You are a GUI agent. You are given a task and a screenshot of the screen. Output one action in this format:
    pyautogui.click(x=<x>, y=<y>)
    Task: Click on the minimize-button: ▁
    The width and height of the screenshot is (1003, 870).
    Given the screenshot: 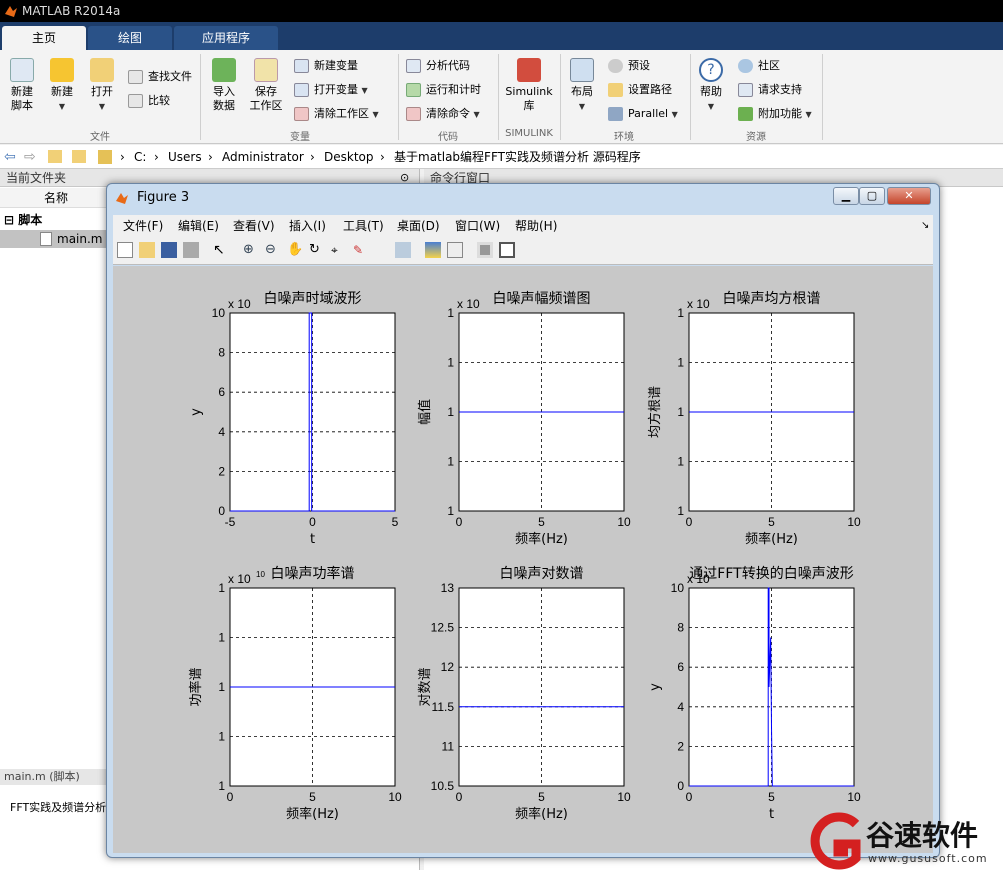 What is the action you would take?
    pyautogui.click(x=846, y=196)
    